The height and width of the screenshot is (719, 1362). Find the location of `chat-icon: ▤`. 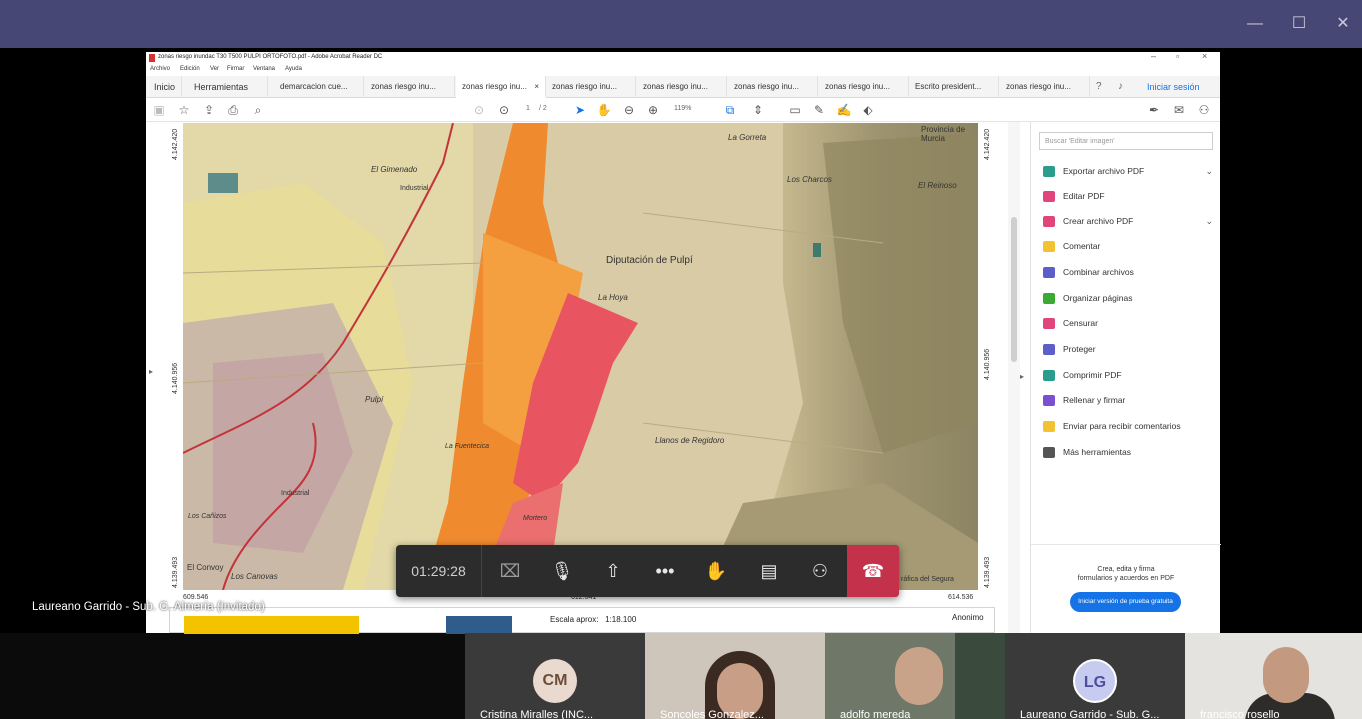

chat-icon: ▤ is located at coordinates (769, 571).